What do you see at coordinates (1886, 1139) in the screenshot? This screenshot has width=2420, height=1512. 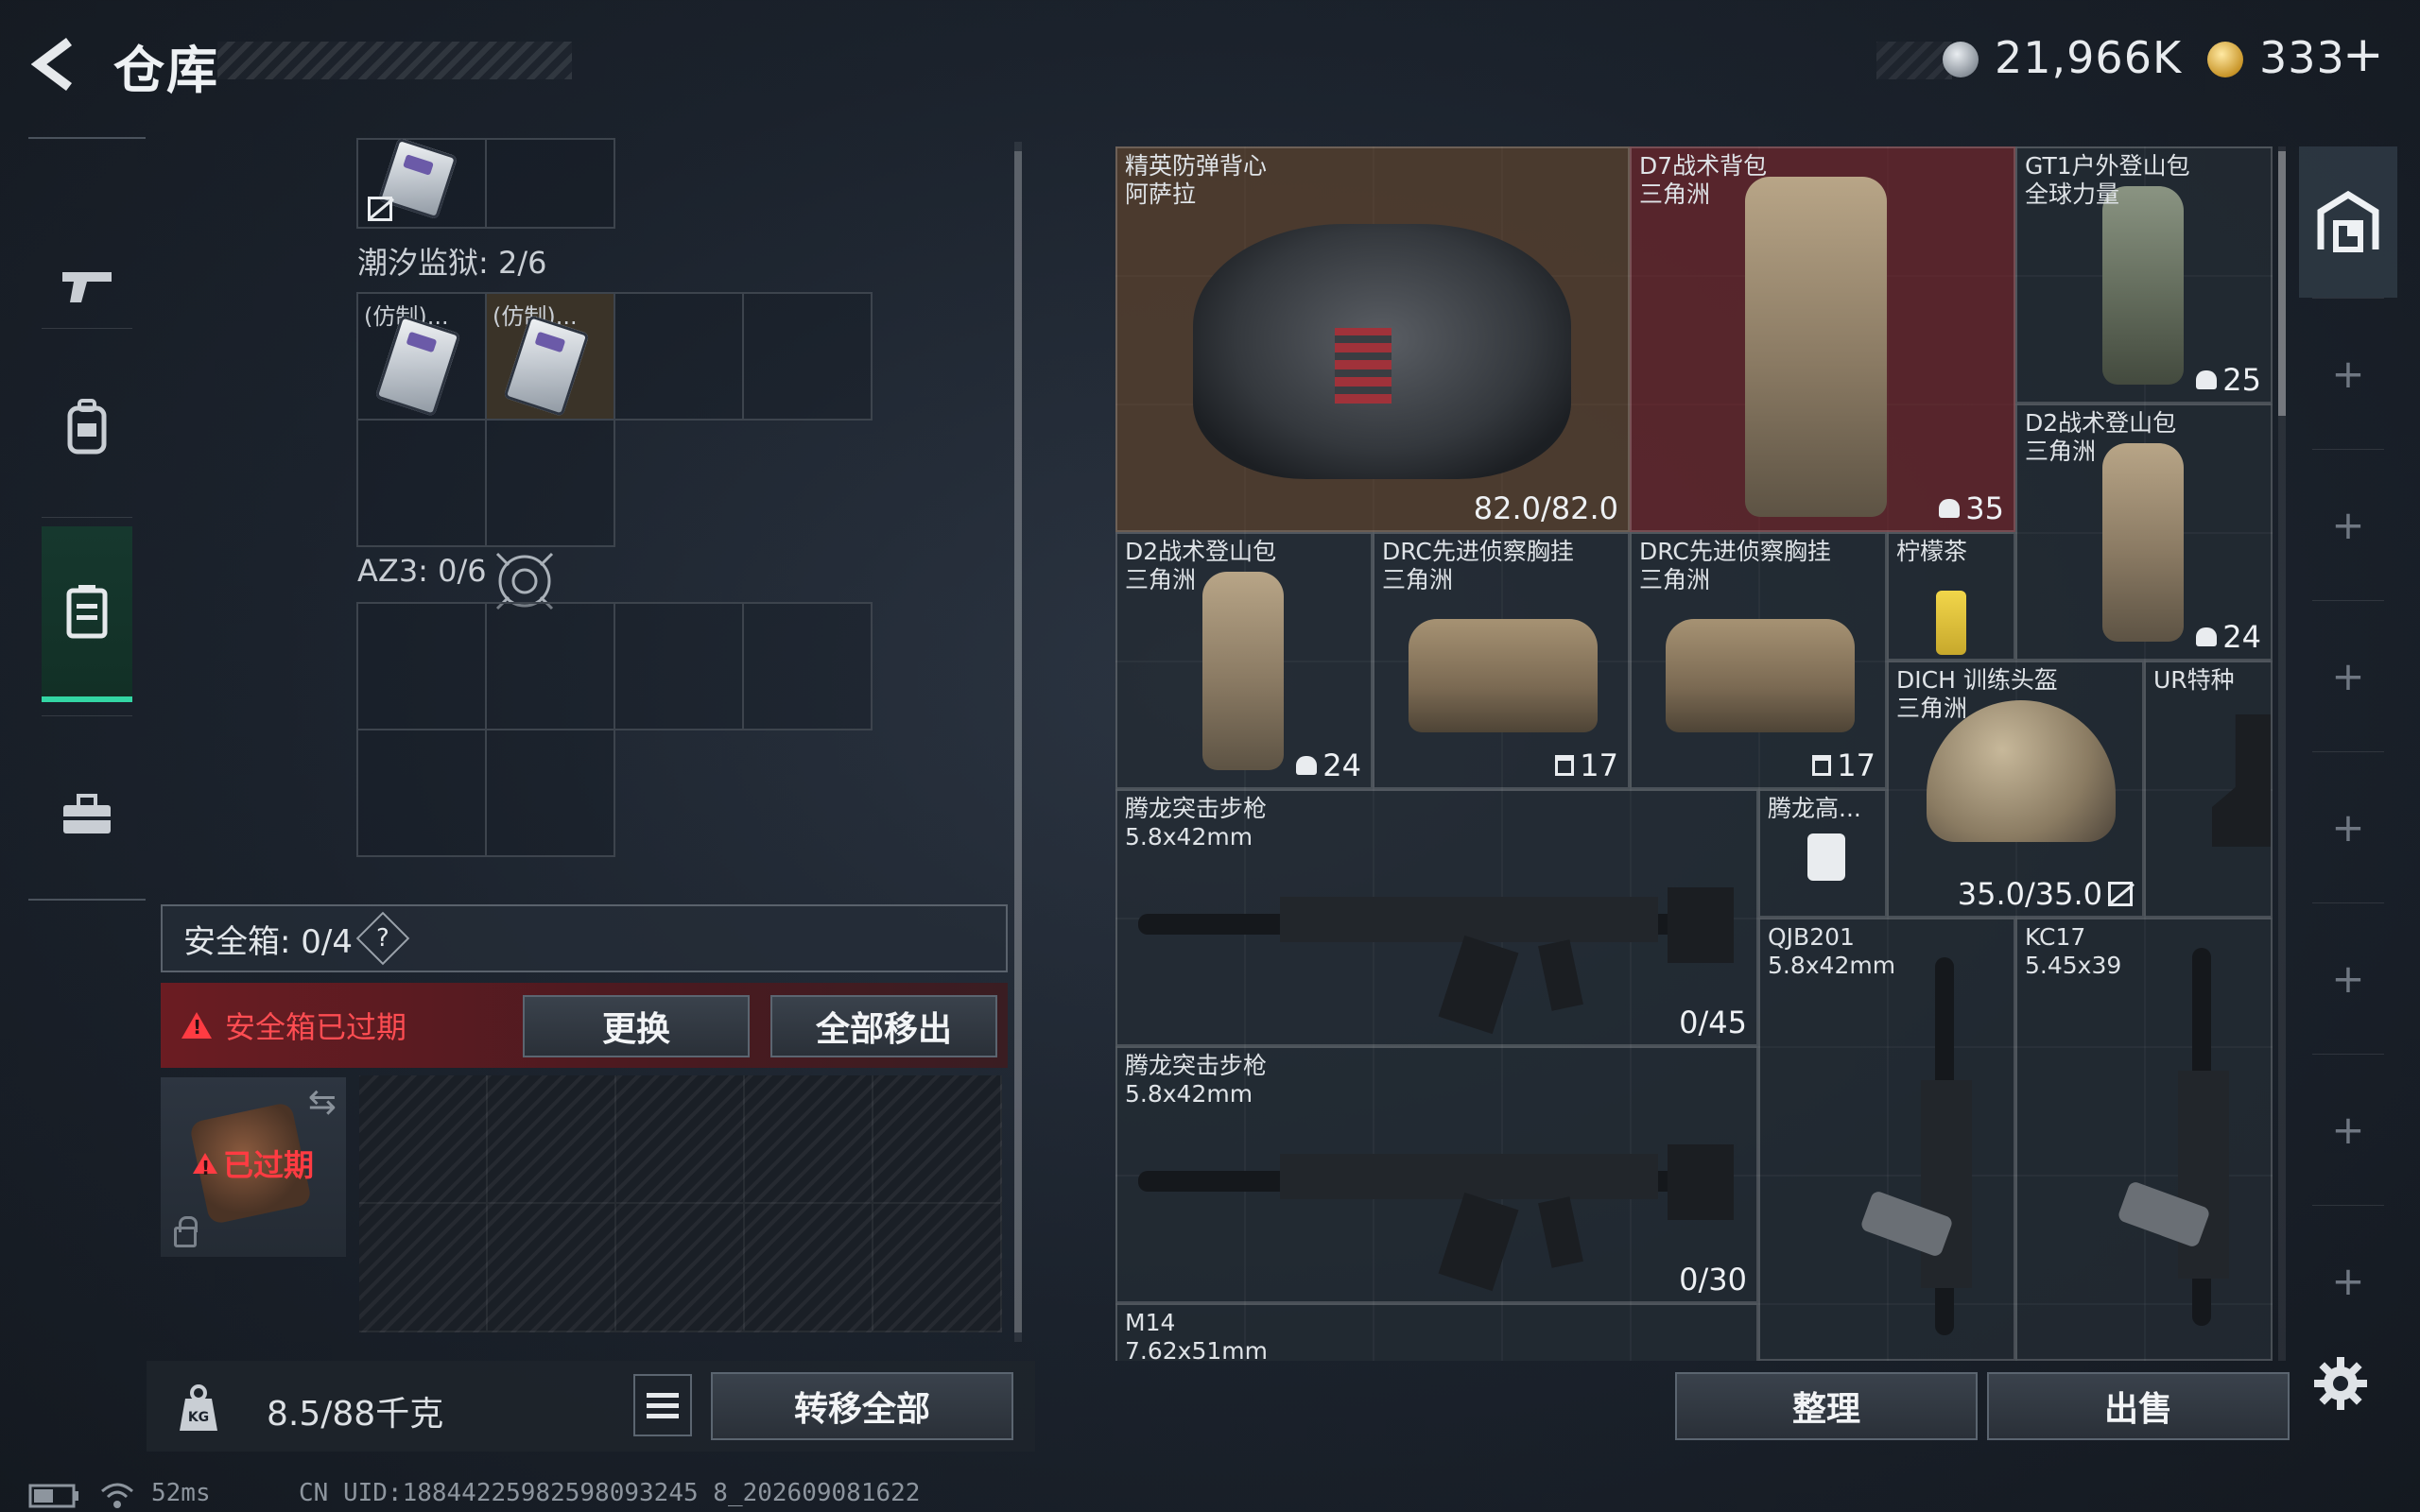 I see `stash-item-qjb201: QJB201 5.8x42mm` at bounding box center [1886, 1139].